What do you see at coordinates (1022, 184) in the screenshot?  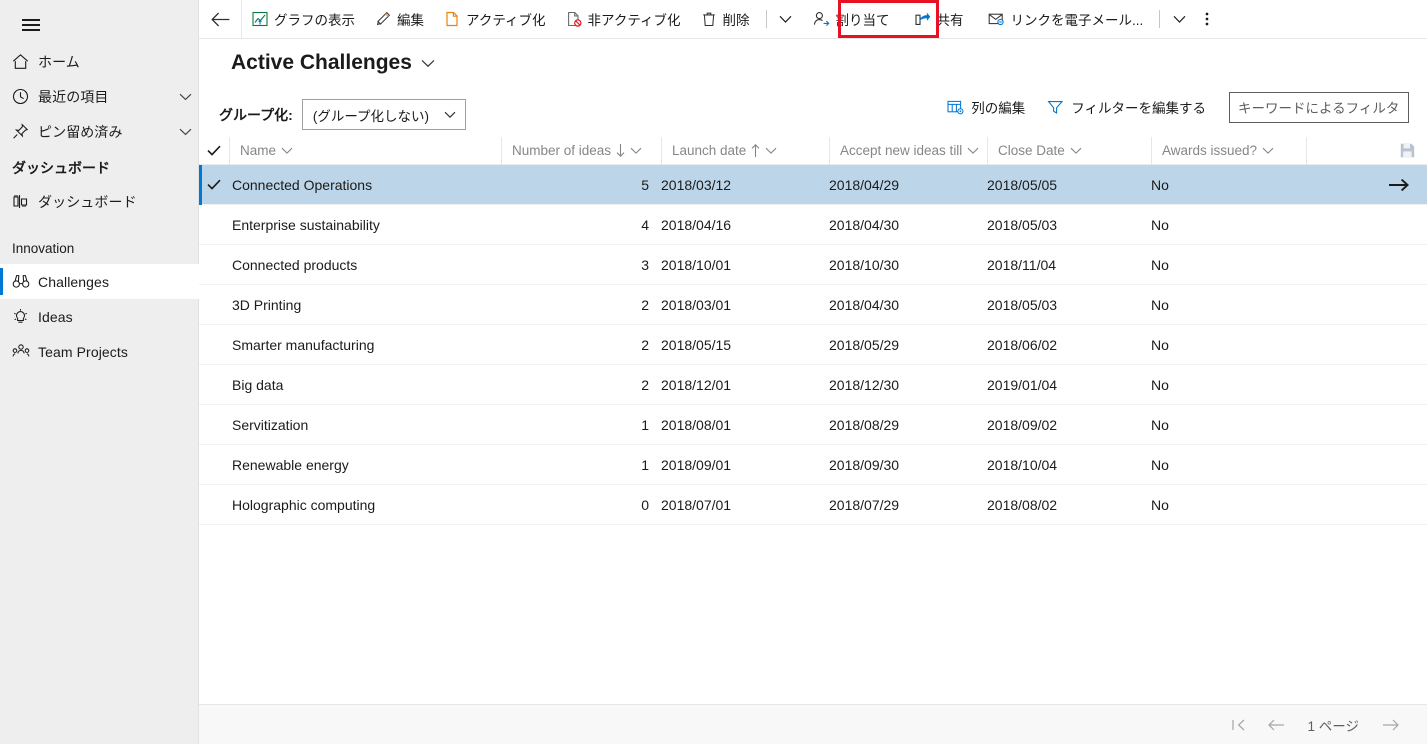 I see `cell-close: 2018/05/05` at bounding box center [1022, 184].